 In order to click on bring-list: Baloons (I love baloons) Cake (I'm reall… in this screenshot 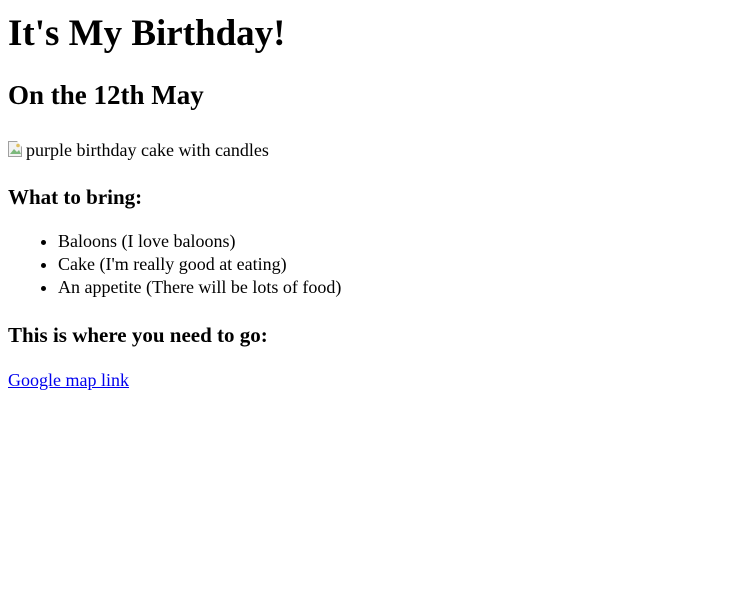, I will do `click(366, 264)`.